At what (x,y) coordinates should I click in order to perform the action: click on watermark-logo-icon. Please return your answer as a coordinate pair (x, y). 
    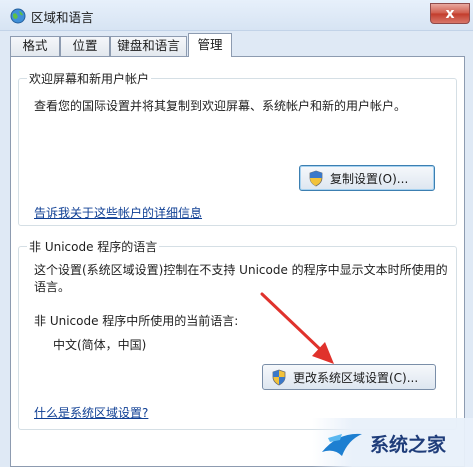
    Looking at the image, I should click on (342, 444).